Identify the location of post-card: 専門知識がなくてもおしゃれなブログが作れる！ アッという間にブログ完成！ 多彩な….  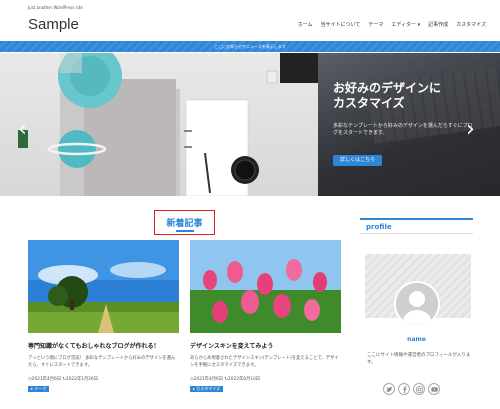
(103, 316).